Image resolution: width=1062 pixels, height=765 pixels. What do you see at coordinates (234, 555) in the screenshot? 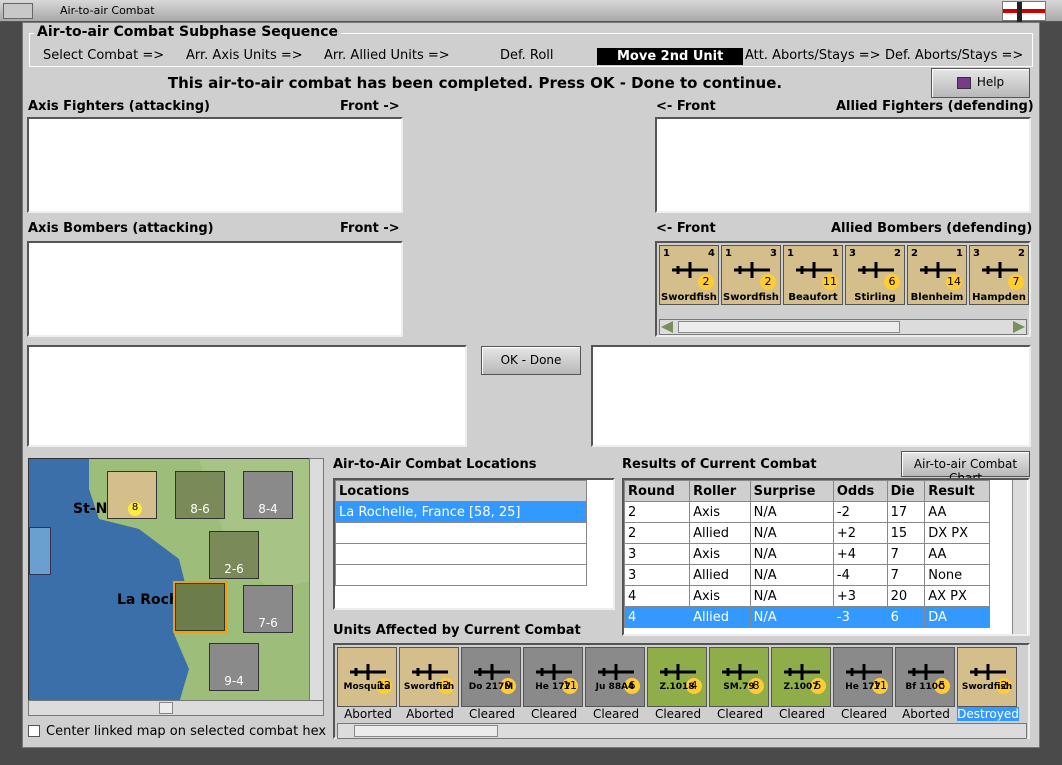
I see `map-div-counter: 2-6` at bounding box center [234, 555].